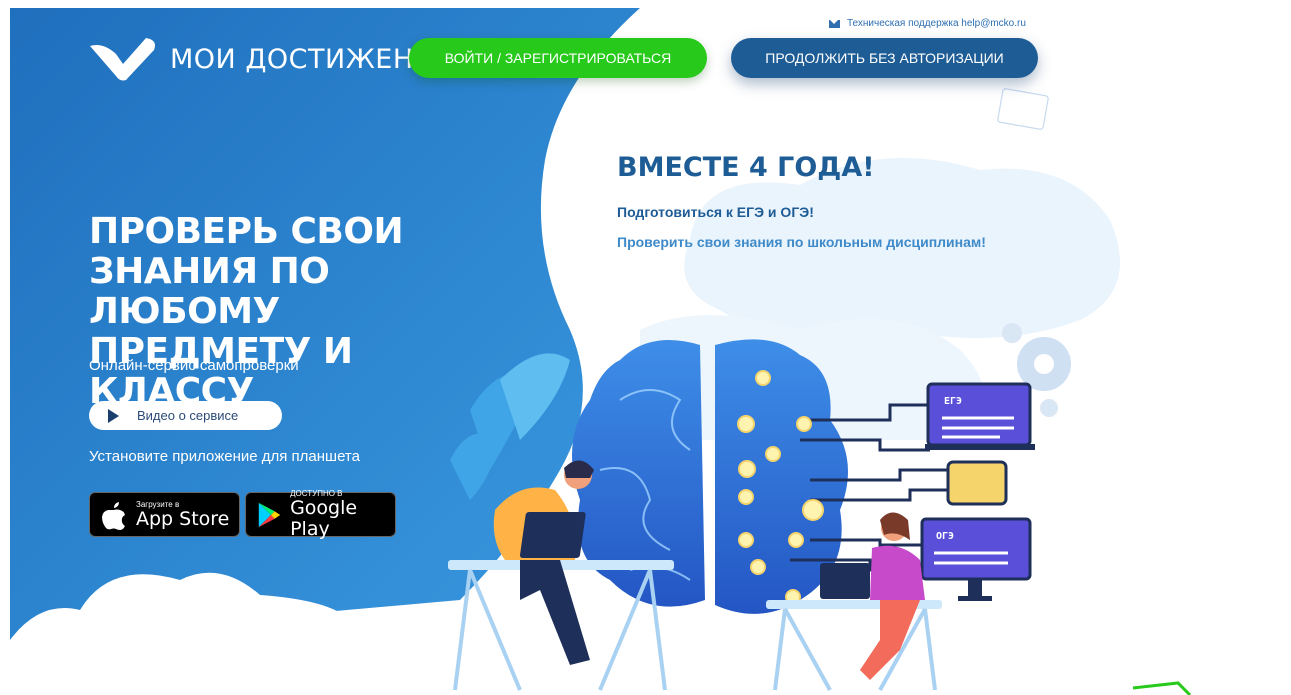 Image resolution: width=1291 pixels, height=695 pixels. I want to click on apple-icon, so click(113, 515).